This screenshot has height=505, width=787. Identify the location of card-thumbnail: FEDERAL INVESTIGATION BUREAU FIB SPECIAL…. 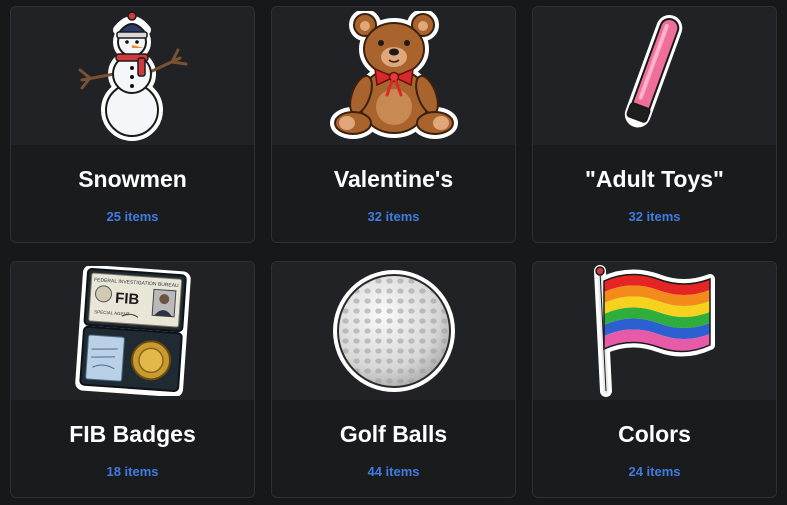
(132, 331).